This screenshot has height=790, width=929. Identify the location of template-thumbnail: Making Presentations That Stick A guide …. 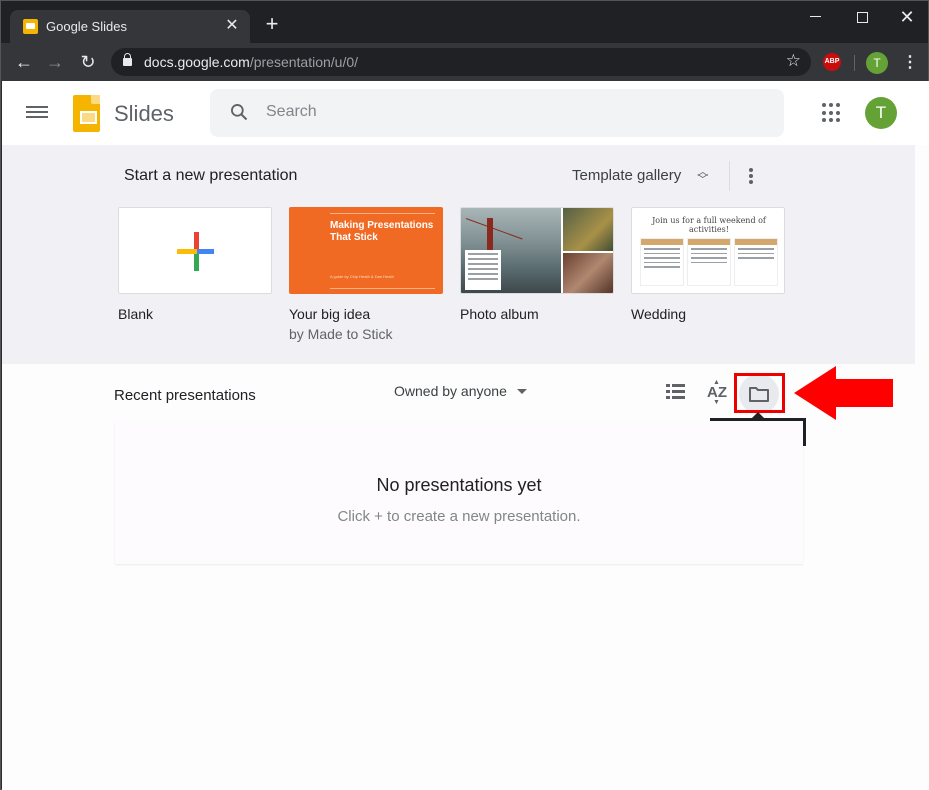
(366, 250).